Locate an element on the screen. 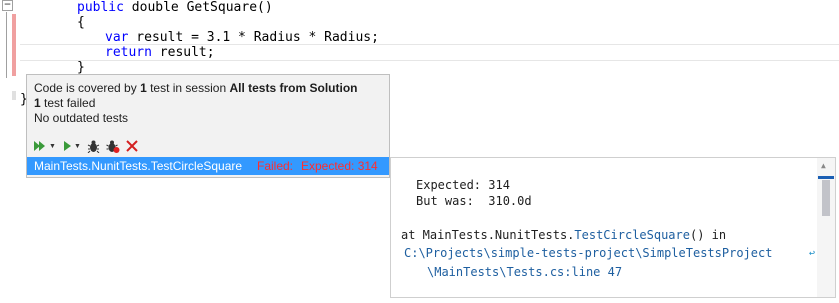  close-icon is located at coordinates (132, 146).